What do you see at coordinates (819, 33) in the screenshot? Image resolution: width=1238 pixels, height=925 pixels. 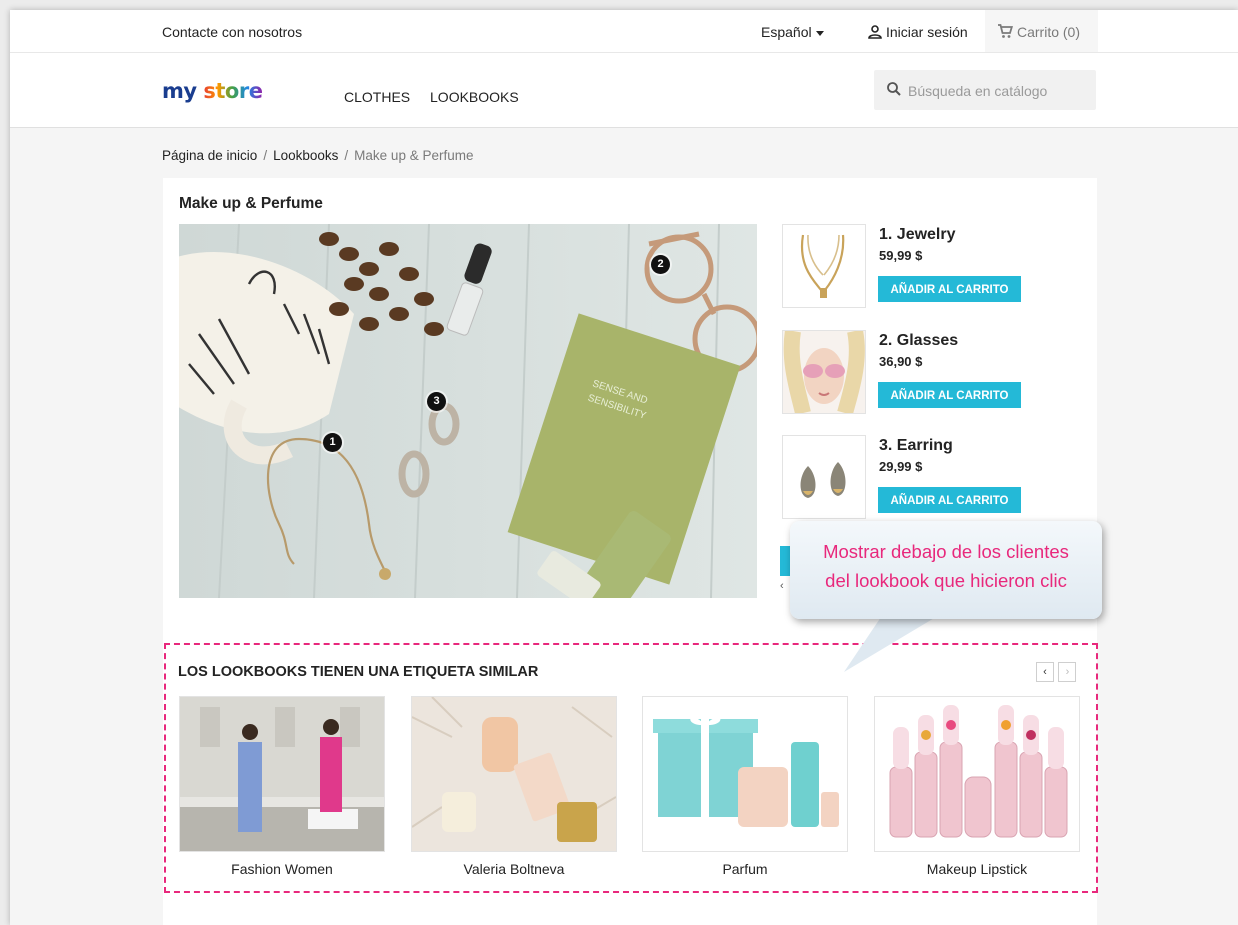 I see `chevron-down-icon` at bounding box center [819, 33].